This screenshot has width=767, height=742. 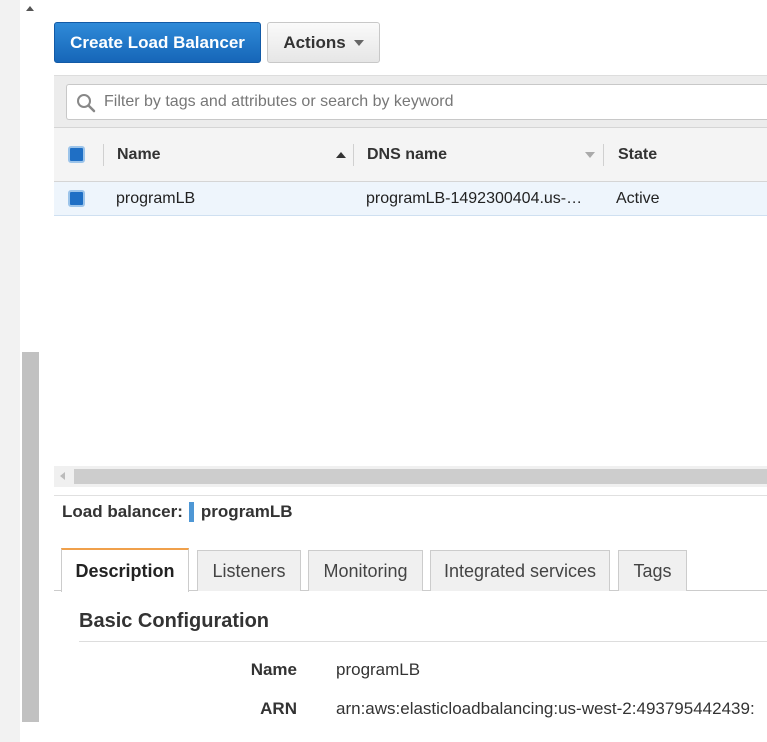 What do you see at coordinates (30, 537) in the screenshot?
I see `scroll-thumb` at bounding box center [30, 537].